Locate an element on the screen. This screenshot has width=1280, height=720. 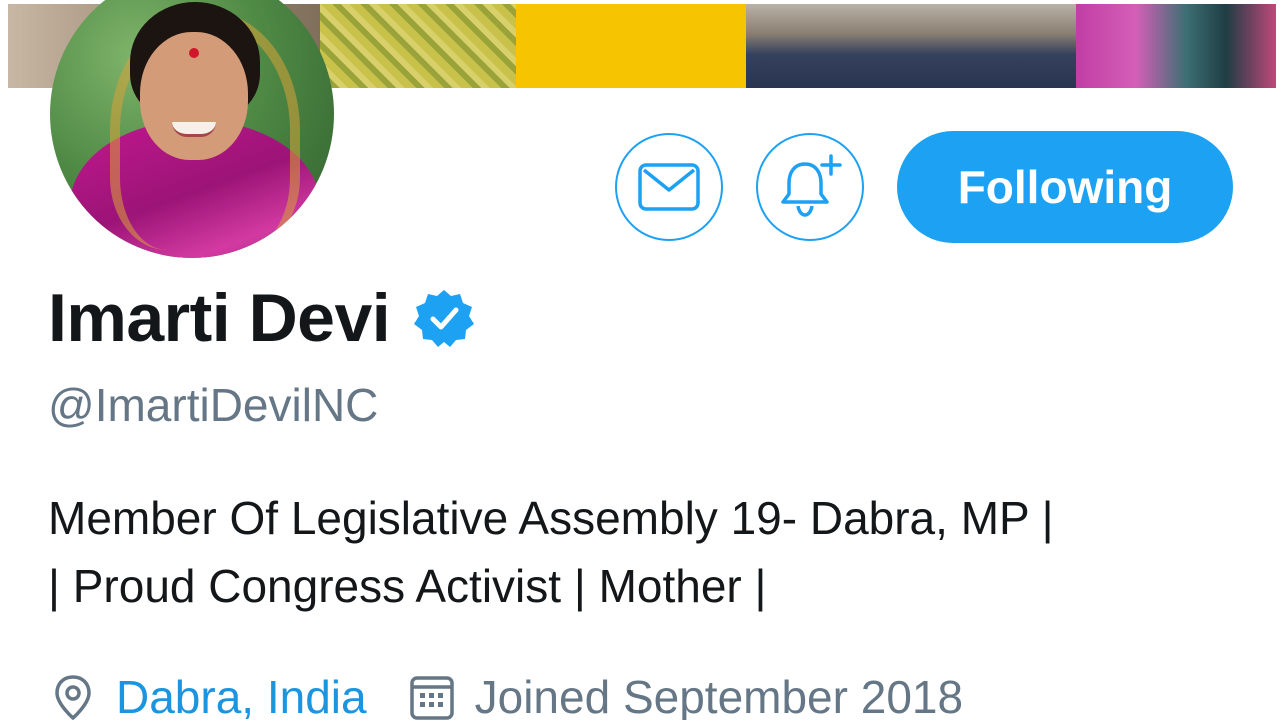
avatar is located at coordinates (192, 131).